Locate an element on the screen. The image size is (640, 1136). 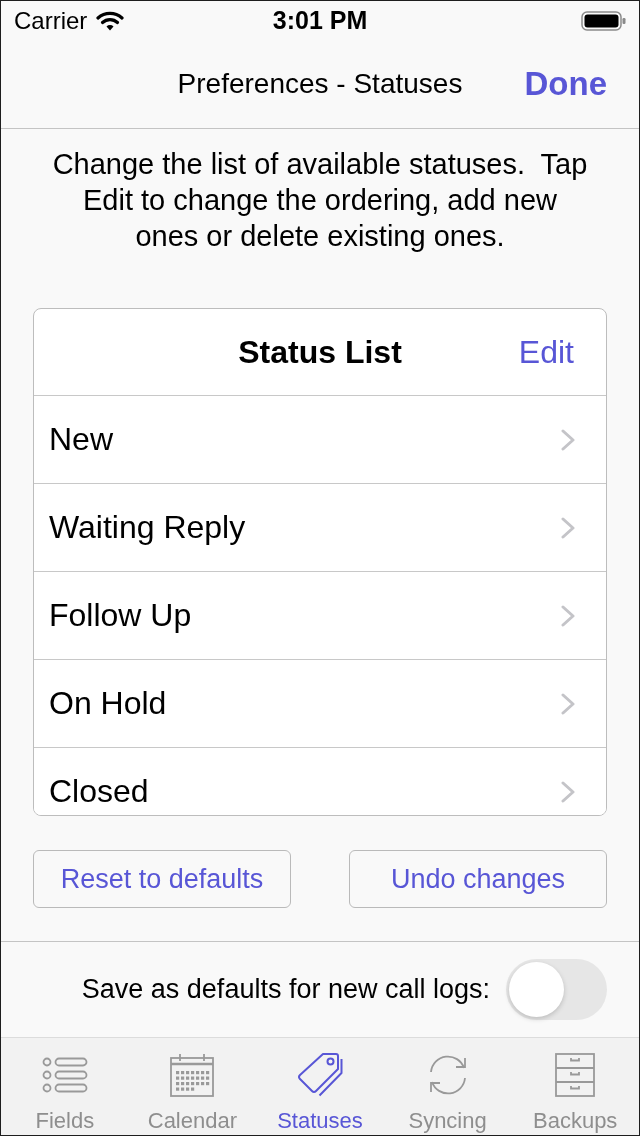
tab: Statuses is located at coordinates (320, 1086).